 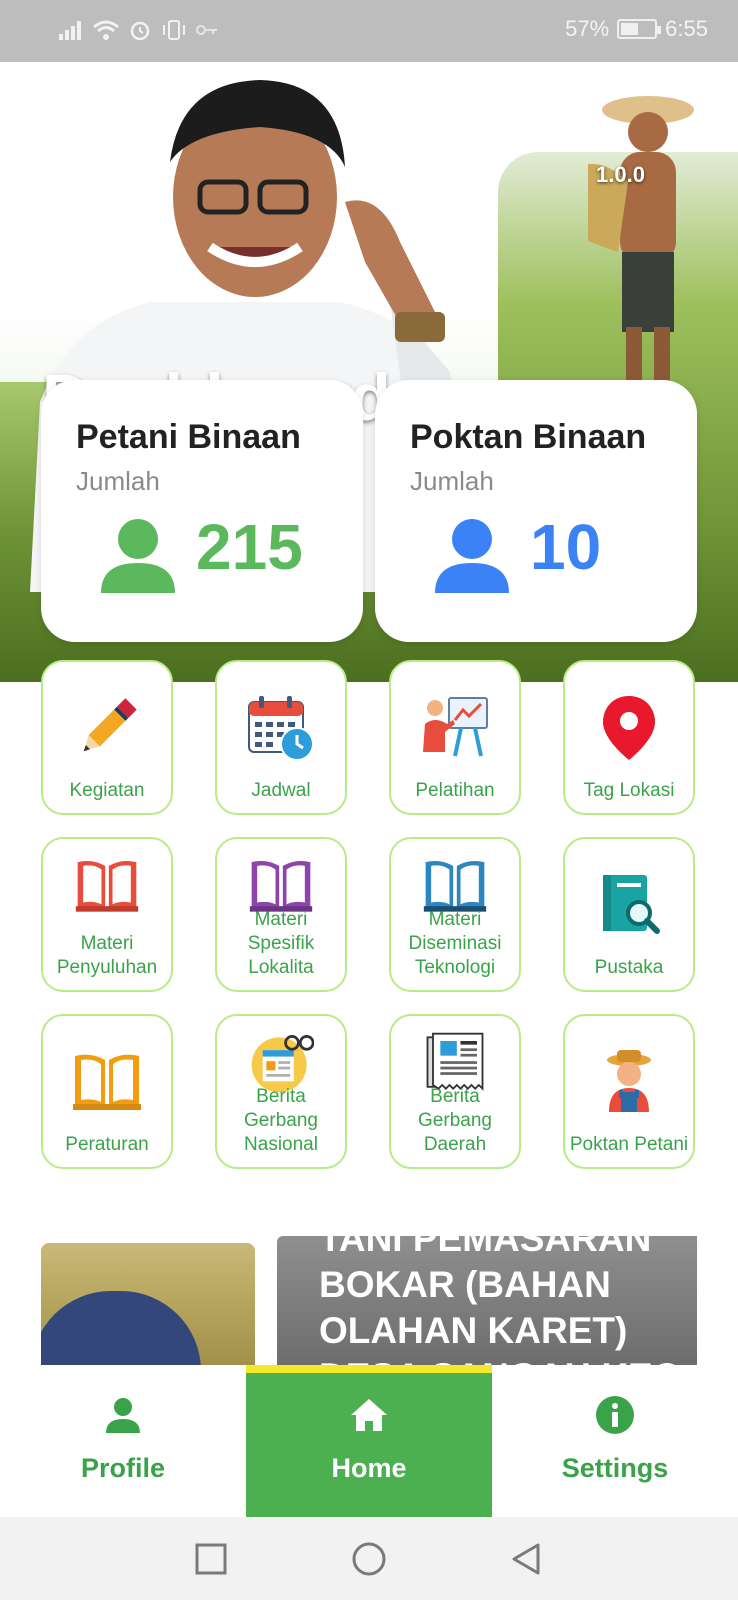 What do you see at coordinates (123, 1415) in the screenshot?
I see `person-icon` at bounding box center [123, 1415].